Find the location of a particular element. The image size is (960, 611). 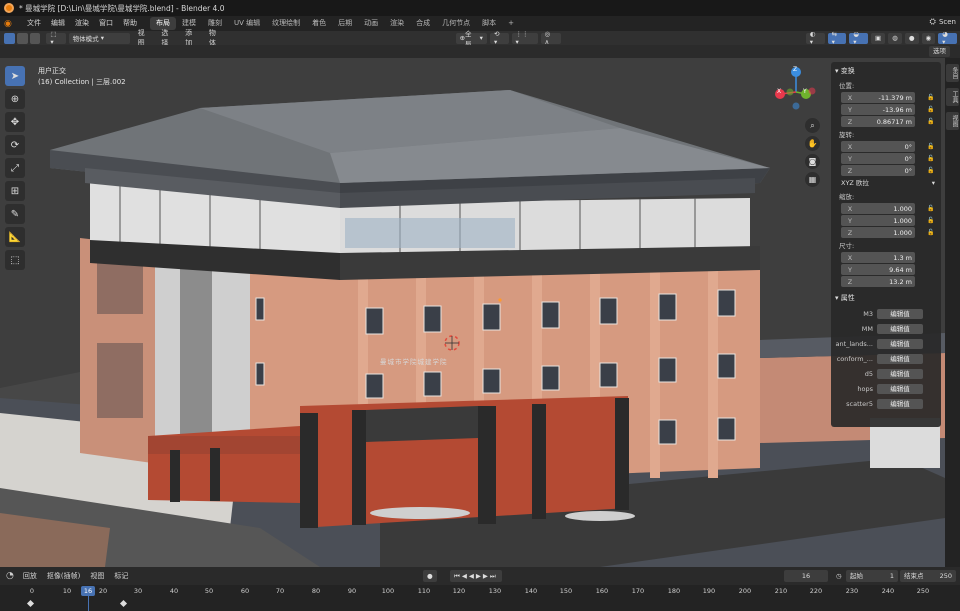

menu-edit: 编辑 is located at coordinates (58, 23).